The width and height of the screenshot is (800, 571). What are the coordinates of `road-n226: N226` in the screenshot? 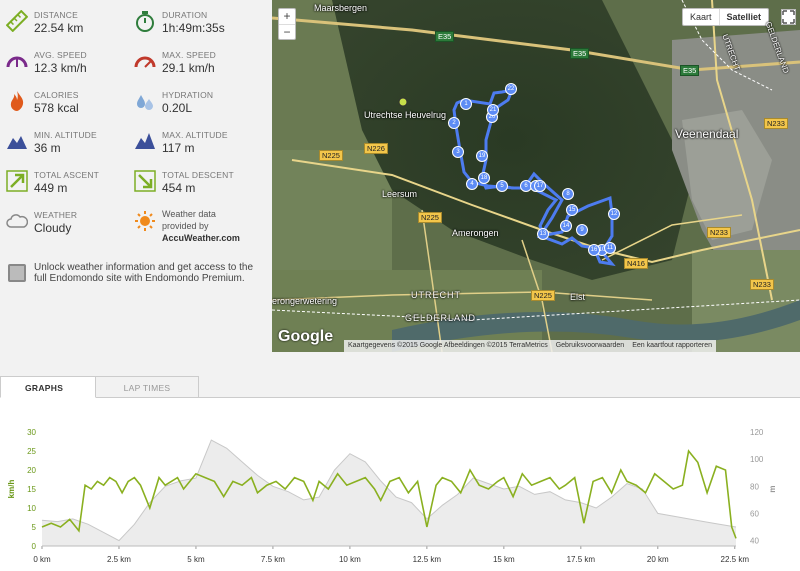 It's located at (376, 148).